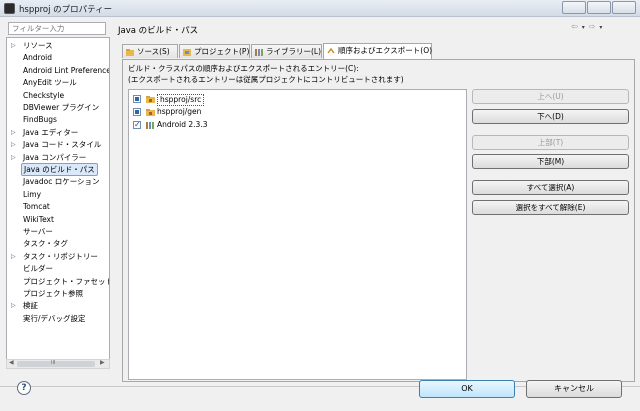  What do you see at coordinates (58, 120) in the screenshot?
I see `nav-item: FindBugs` at bounding box center [58, 120].